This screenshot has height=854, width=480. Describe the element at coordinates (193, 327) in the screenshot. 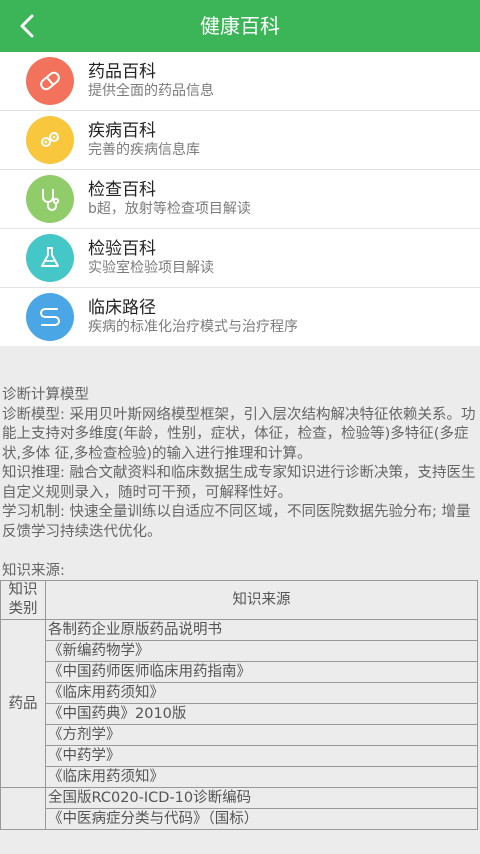

I see `menu-item-desc: 疾病的标准化治疗模式与治疗程序` at that location.